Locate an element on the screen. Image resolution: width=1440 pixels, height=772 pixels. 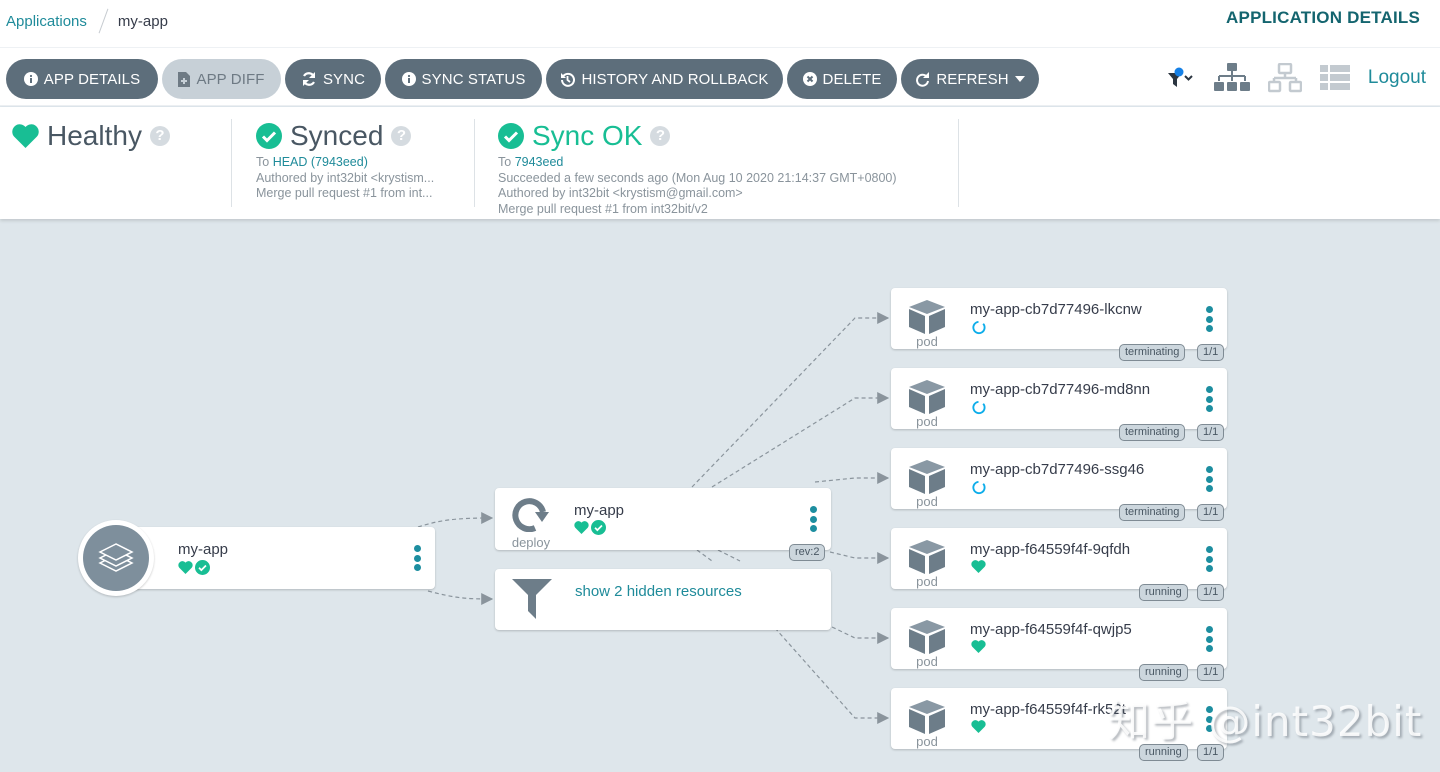
history-rollback-button: HISTORY AND ROLLBACK is located at coordinates (664, 79).